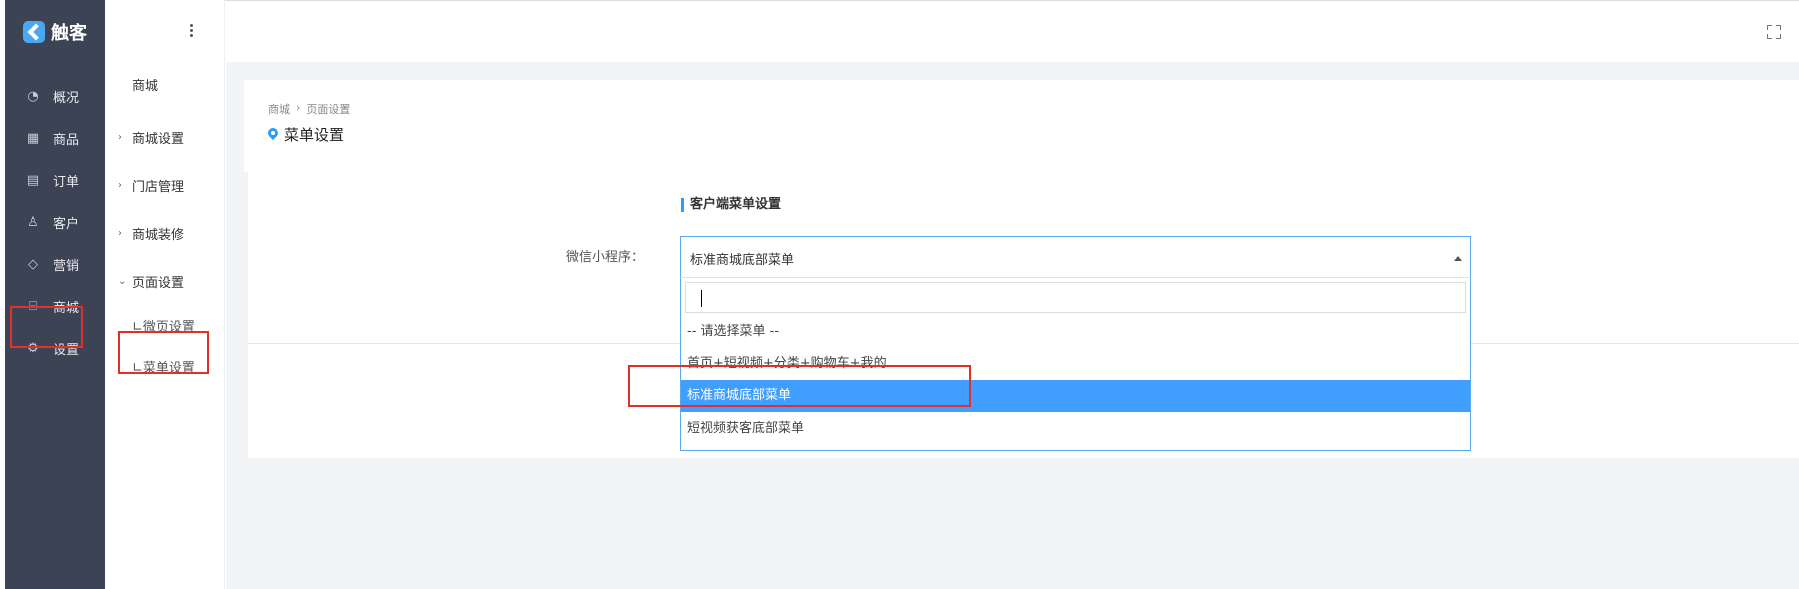 The height and width of the screenshot is (589, 1799). I want to click on text-cursor, so click(701, 298).